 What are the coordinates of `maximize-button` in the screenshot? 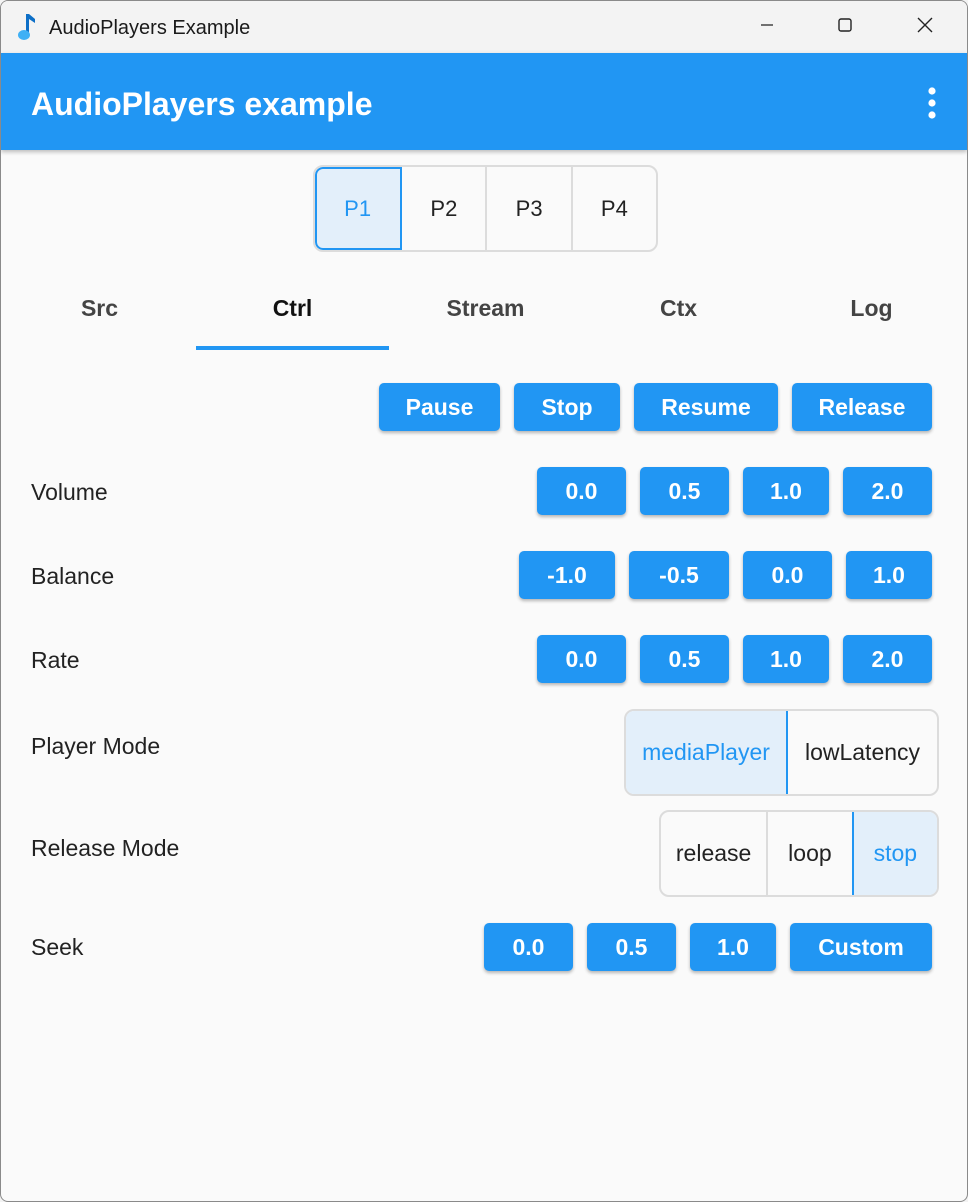 It's located at (845, 27).